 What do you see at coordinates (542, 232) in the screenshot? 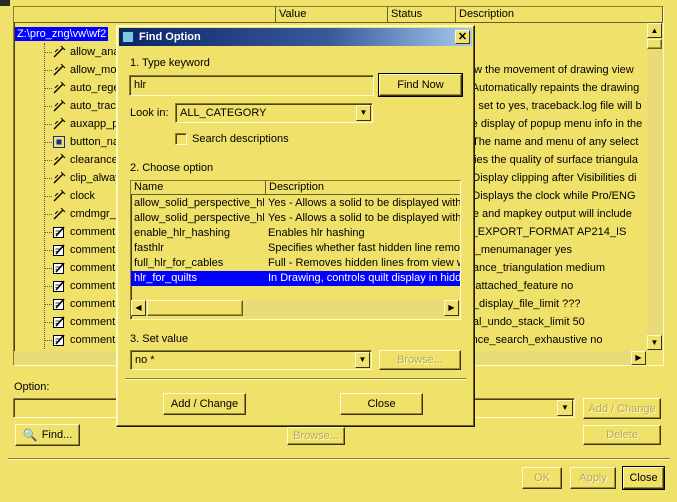
I see `tree-item-description: EP_EXPORT_FORMAT AP214_IS` at bounding box center [542, 232].